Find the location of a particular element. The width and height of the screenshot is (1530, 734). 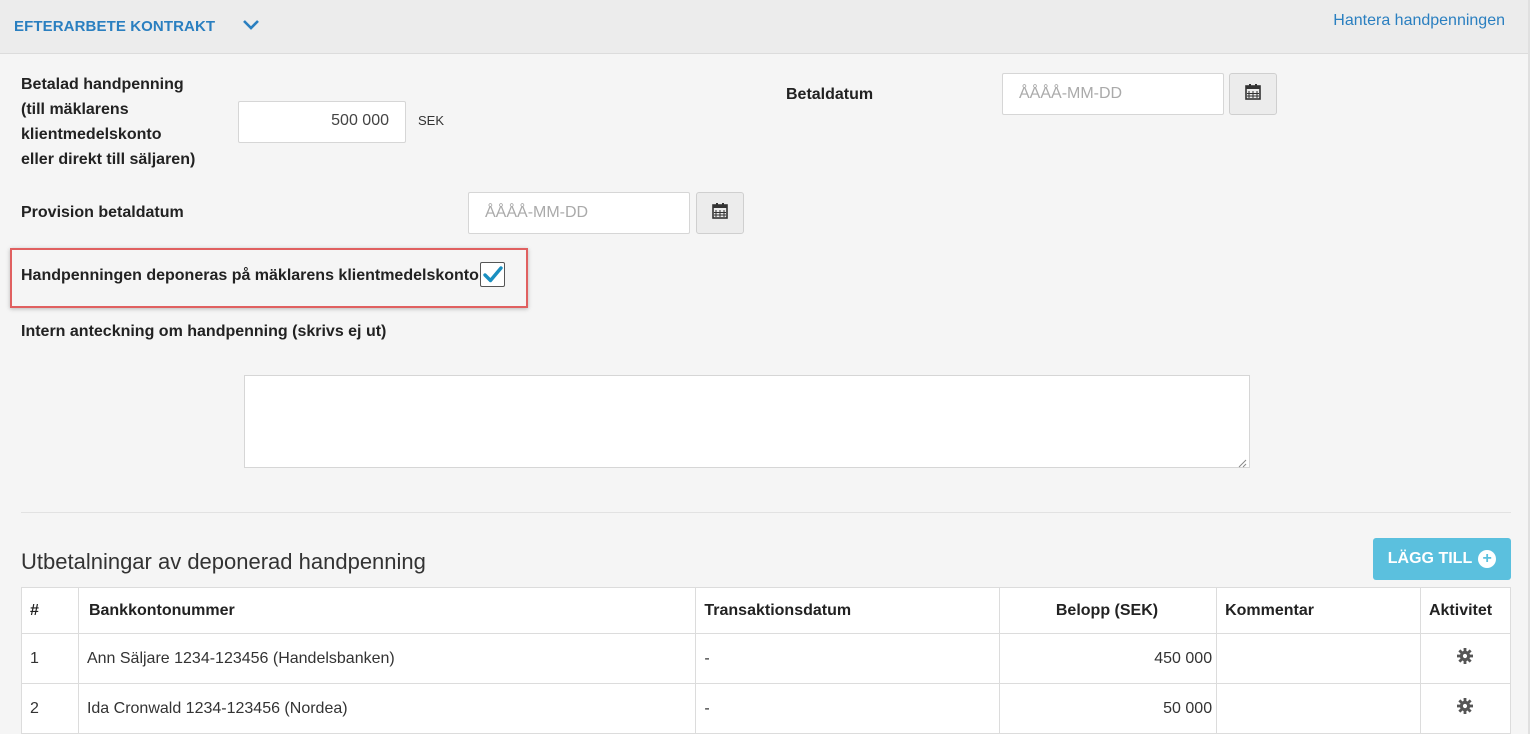

payouts-title: Utbetalningar av deponerad handpenning is located at coordinates (223, 561).